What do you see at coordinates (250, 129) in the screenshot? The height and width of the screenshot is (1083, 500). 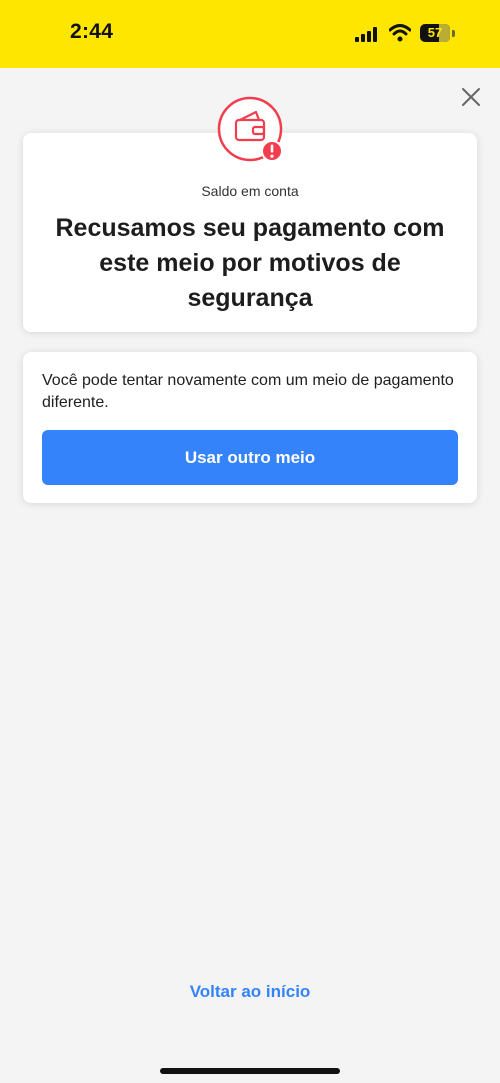 I see `wallet-alert-icon` at bounding box center [250, 129].